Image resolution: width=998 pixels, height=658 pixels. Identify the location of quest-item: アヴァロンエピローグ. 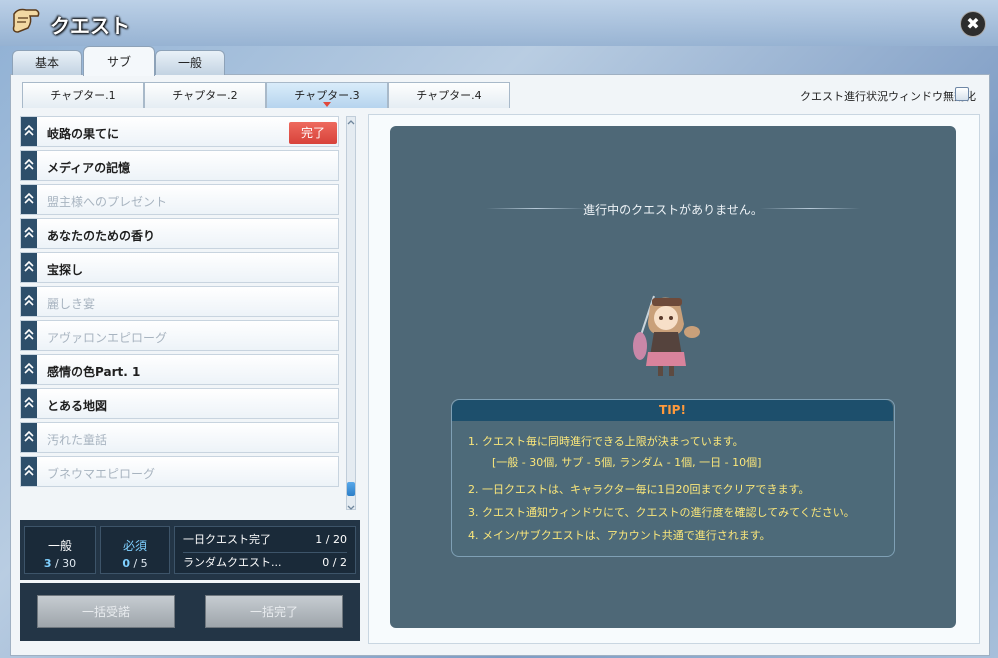
(179, 335).